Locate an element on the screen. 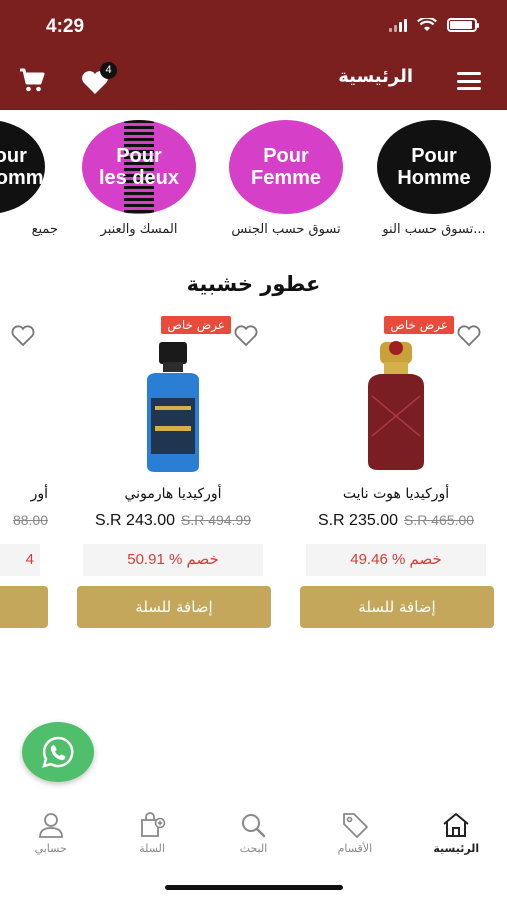 The image size is (507, 900). nav-home: الرئيسية is located at coordinates (456, 835).